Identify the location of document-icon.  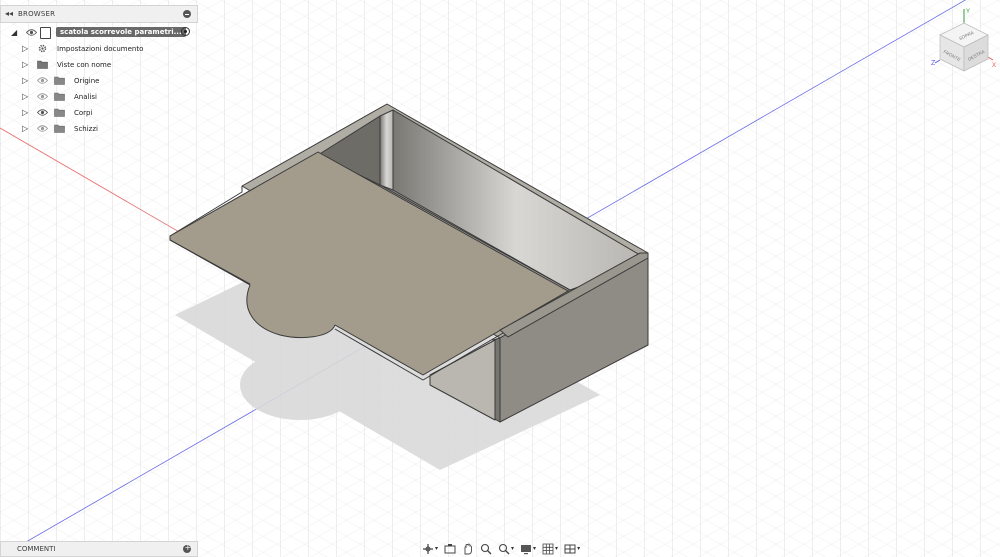
(45, 33).